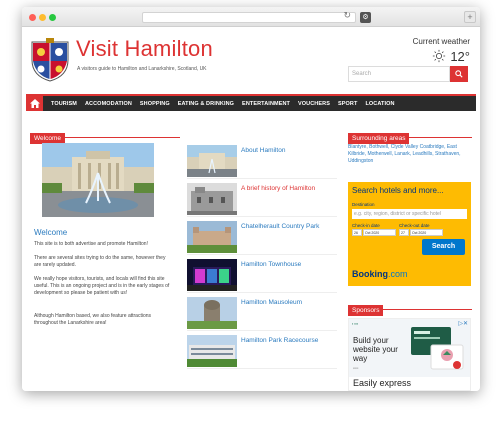  What do you see at coordinates (443, 247) in the screenshot?
I see `booking-search-button: Search` at bounding box center [443, 247].